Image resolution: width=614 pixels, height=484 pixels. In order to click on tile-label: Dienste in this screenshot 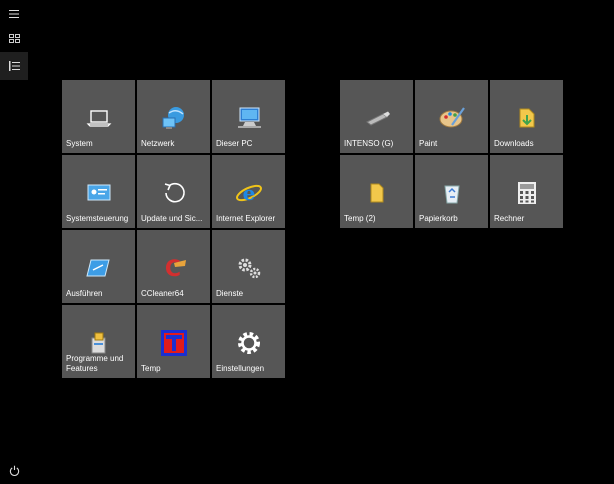, I will do `click(230, 293)`.